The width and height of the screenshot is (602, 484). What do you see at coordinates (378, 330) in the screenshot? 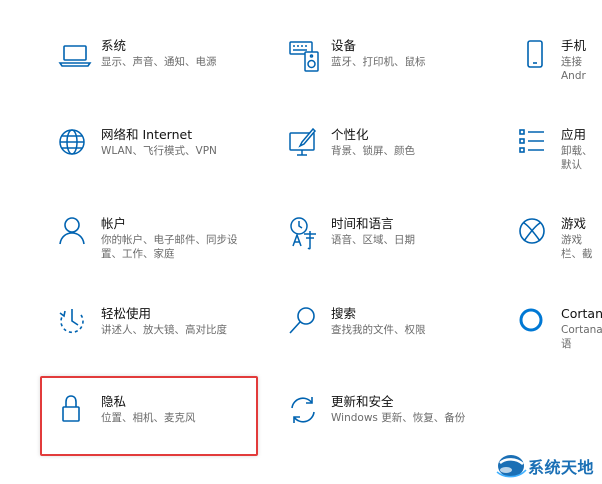
I see `tile-description: 查找我的文件、权限` at bounding box center [378, 330].